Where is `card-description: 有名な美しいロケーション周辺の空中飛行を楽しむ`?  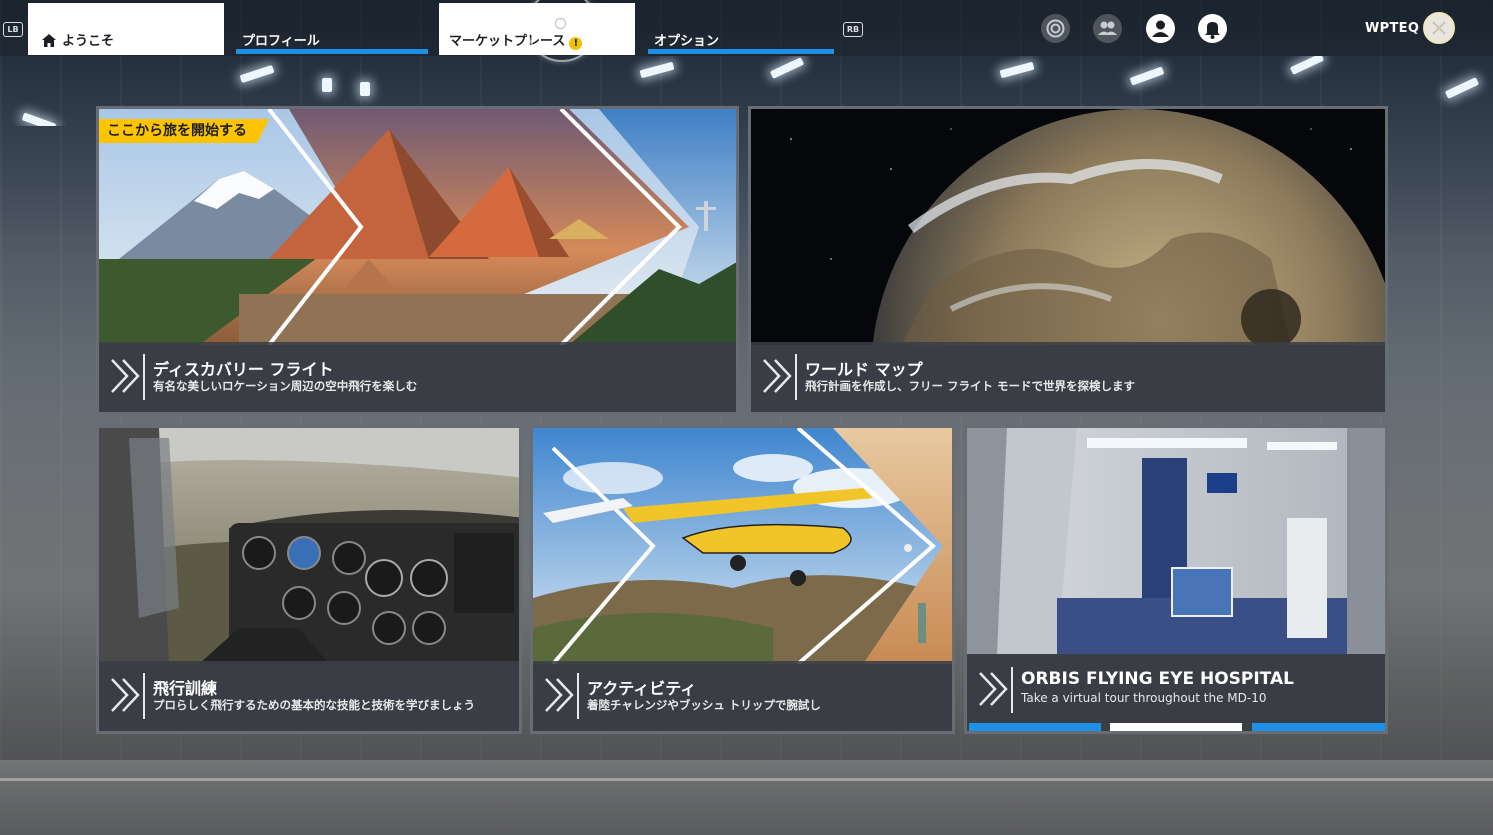
card-description: 有名な美しいロケーション周辺の空中飛行を楽しむ is located at coordinates (285, 386).